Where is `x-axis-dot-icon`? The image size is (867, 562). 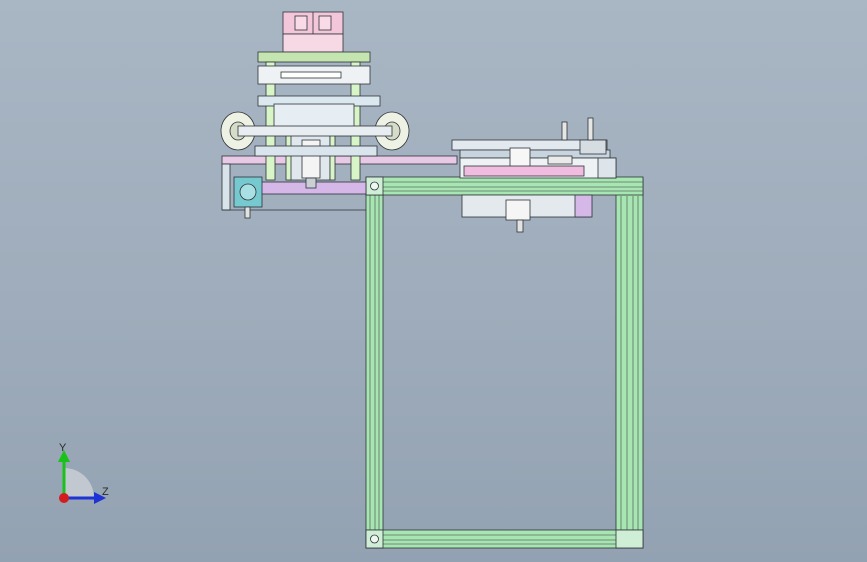
x-axis-dot-icon is located at coordinates (64, 498).